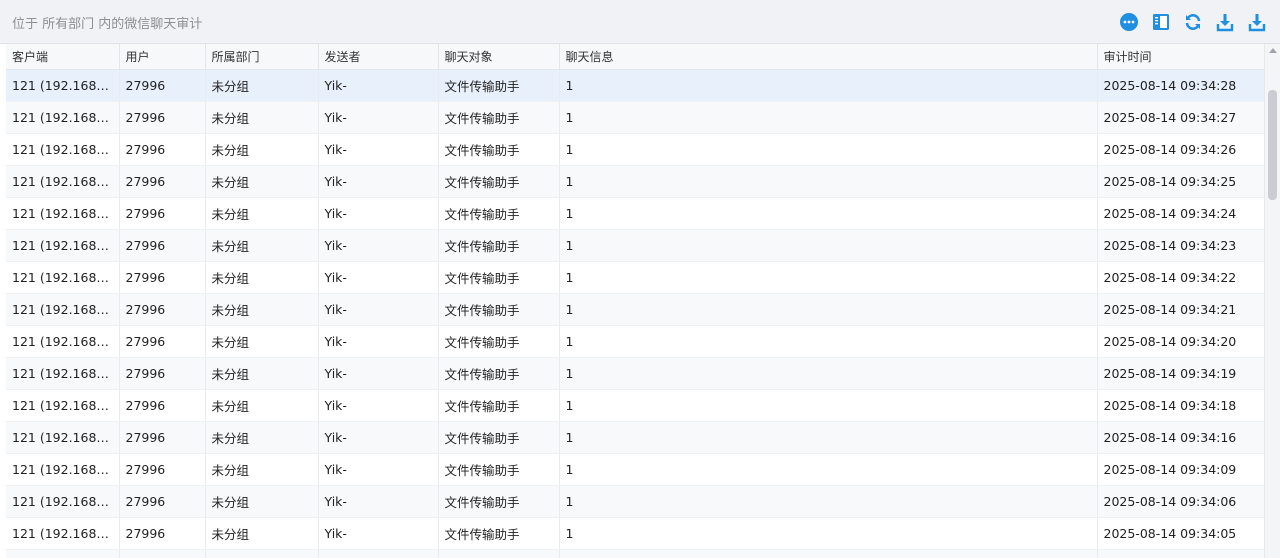 Image resolution: width=1280 pixels, height=558 pixels. Describe the element at coordinates (262, 57) in the screenshot. I see `column-header-department: 所属部门` at that location.